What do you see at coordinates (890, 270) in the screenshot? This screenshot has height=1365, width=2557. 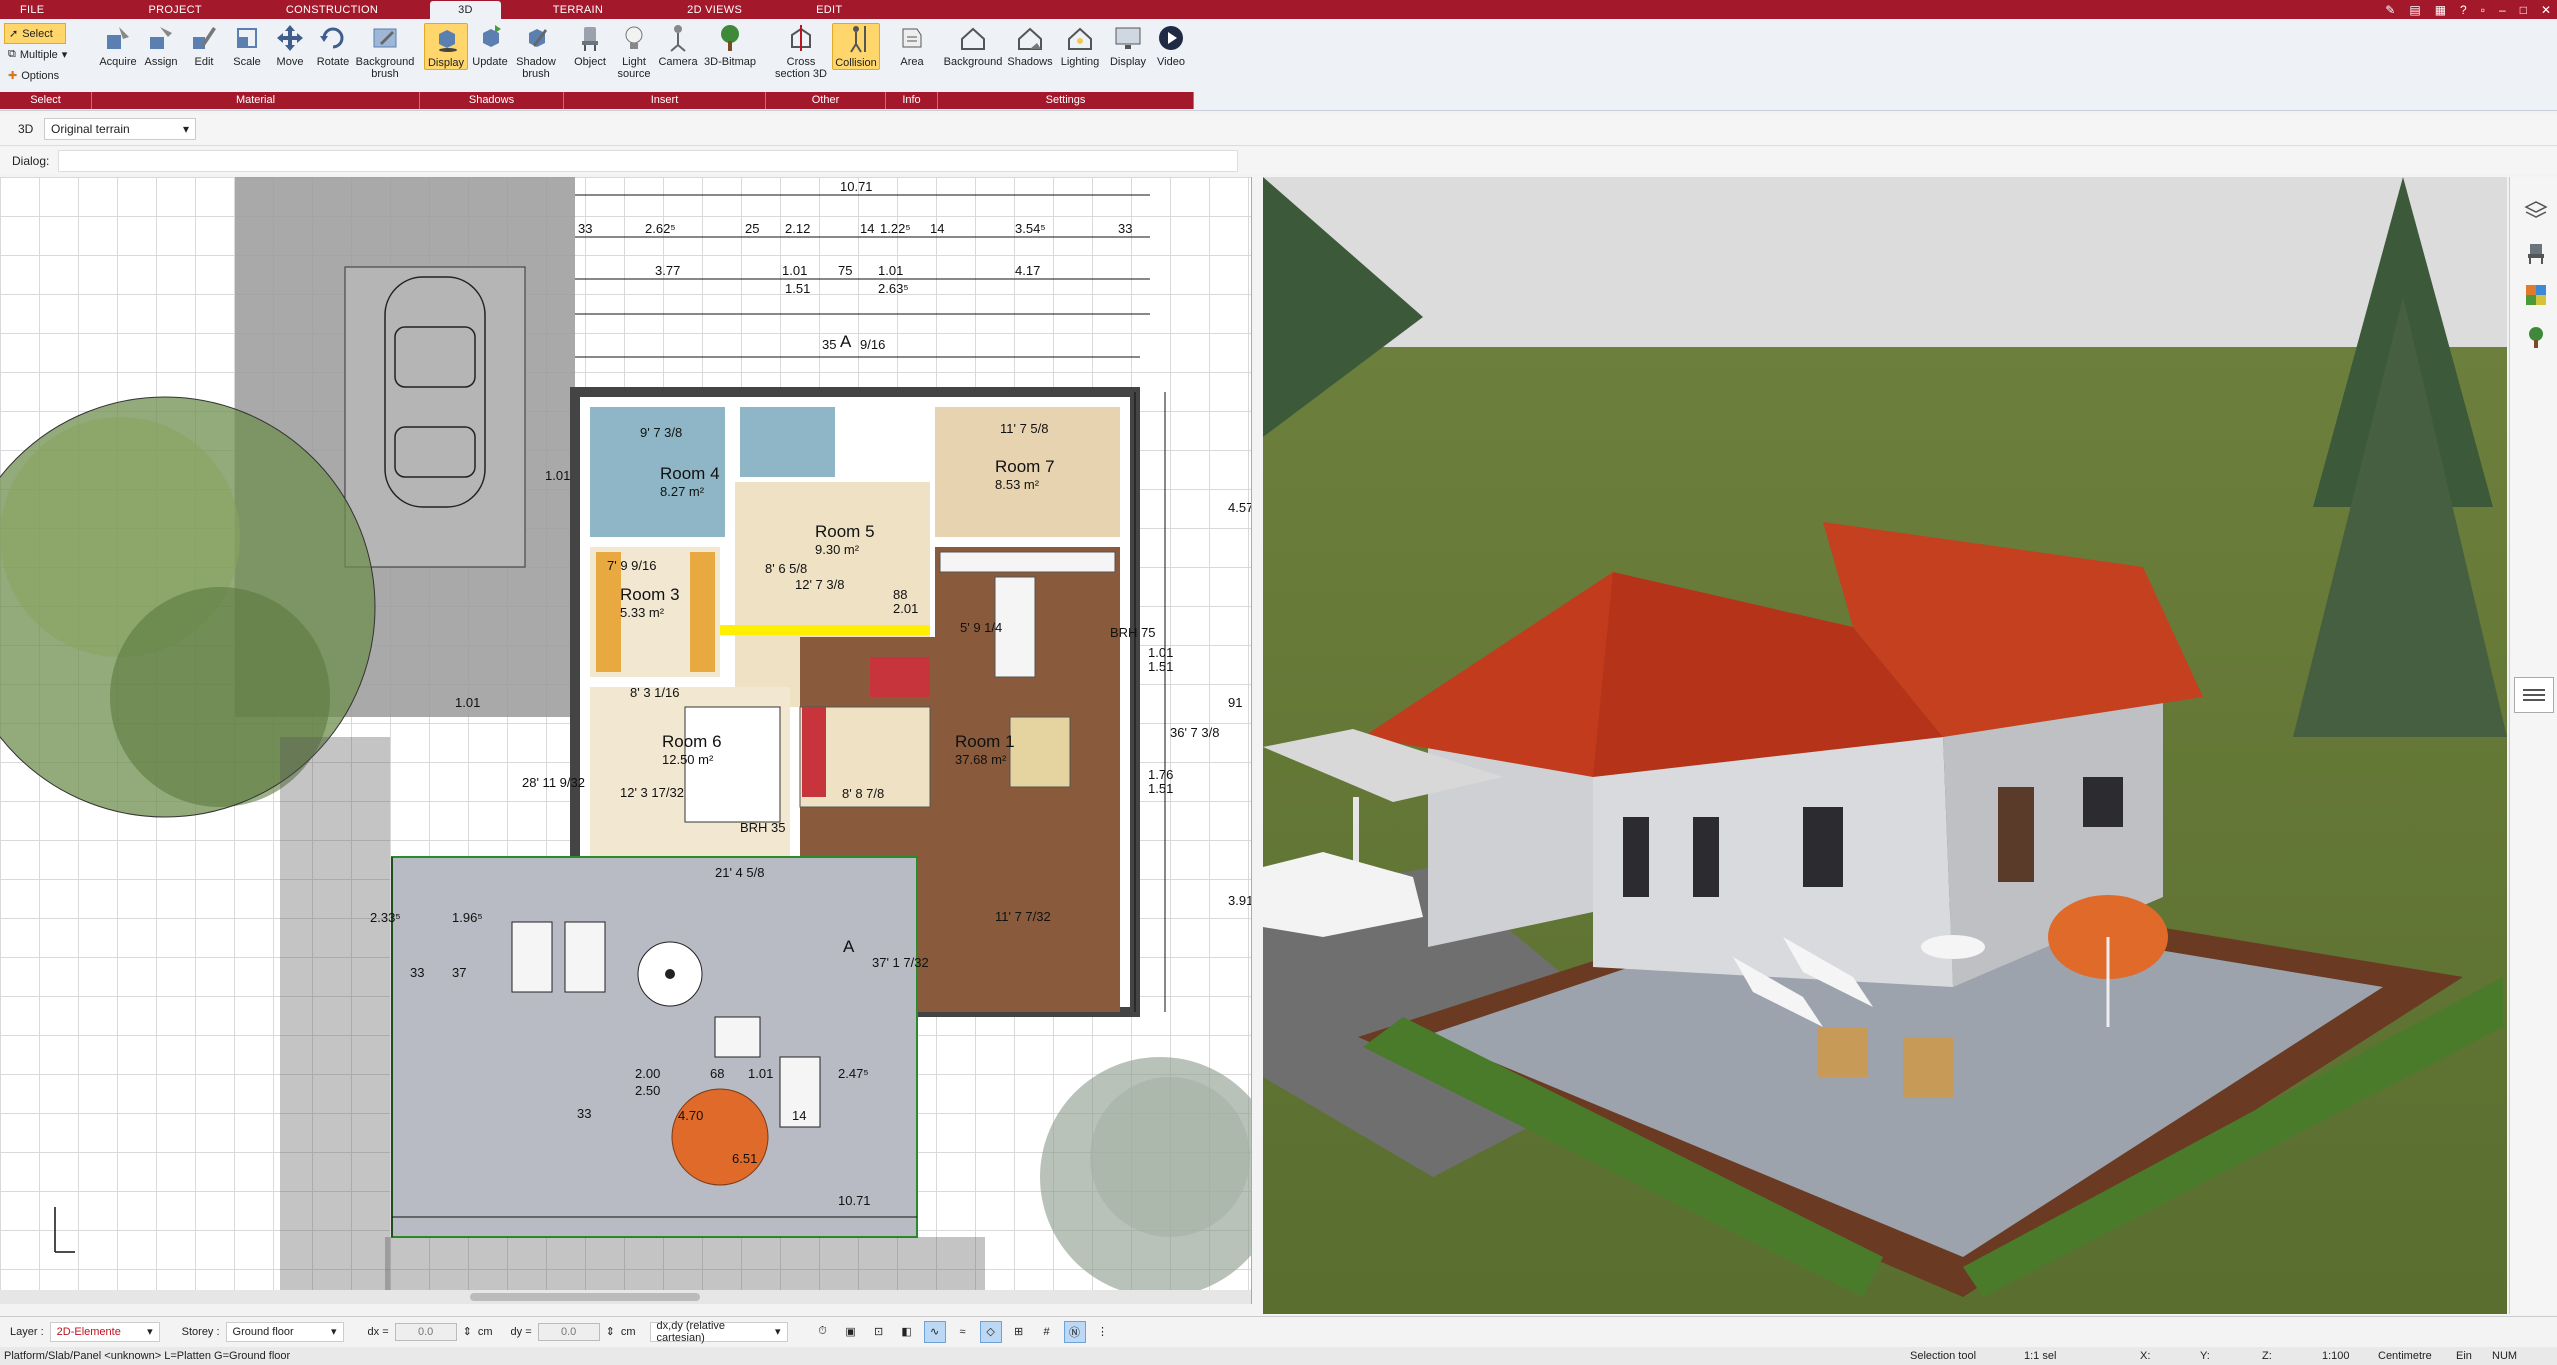 I see `dim-top-13: 1.01` at bounding box center [890, 270].